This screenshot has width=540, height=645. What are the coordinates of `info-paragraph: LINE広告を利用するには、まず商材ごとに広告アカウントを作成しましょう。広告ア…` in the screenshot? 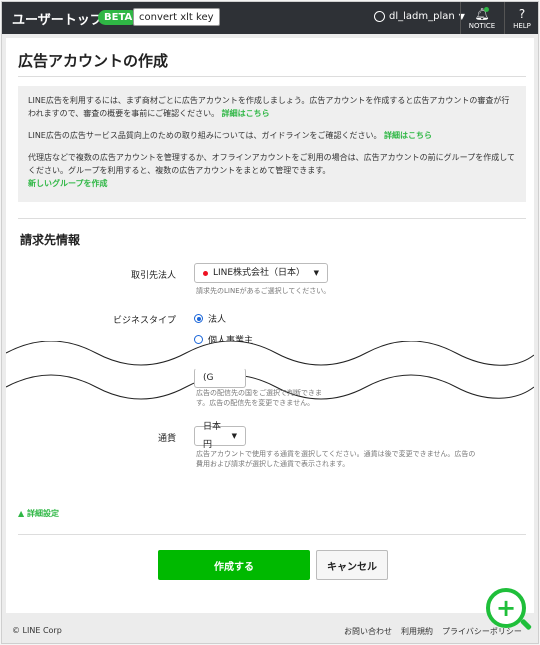 It's located at (272, 107).